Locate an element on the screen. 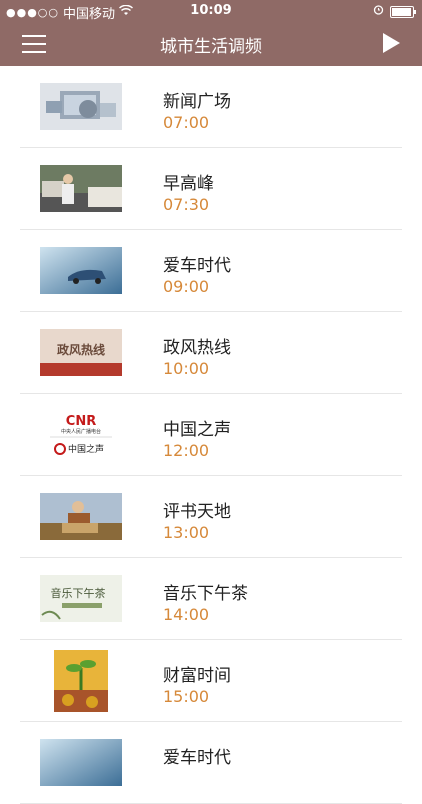 This screenshot has width=422, height=804. program-row: 政风热线 政风热线 10:00 is located at coordinates (211, 353).